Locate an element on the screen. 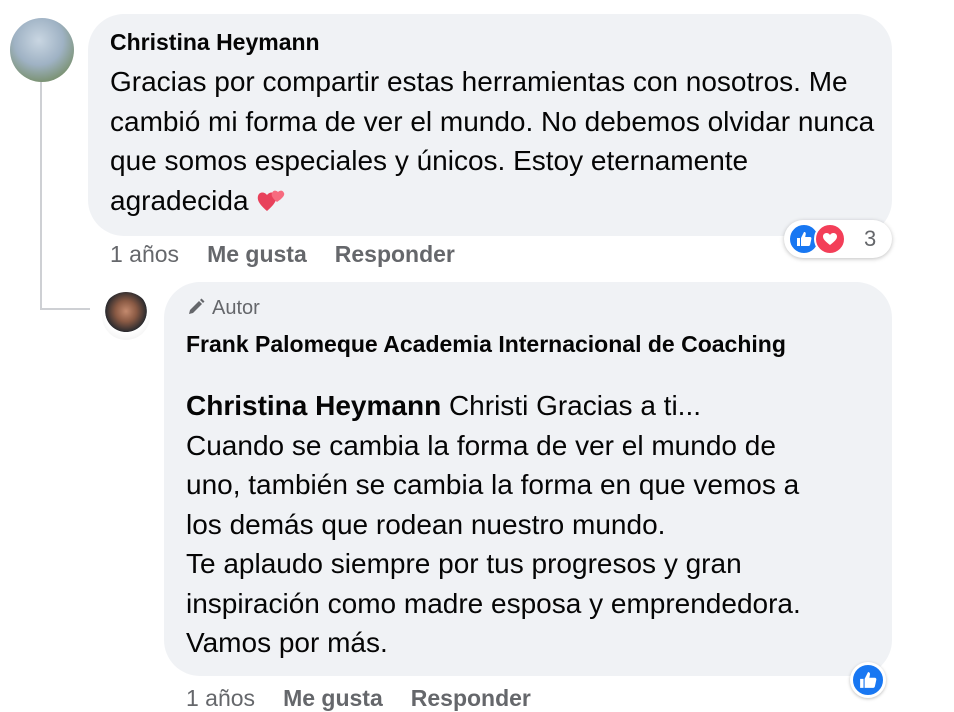 The image size is (954, 712). reactions-summary: 3 is located at coordinates (838, 239).